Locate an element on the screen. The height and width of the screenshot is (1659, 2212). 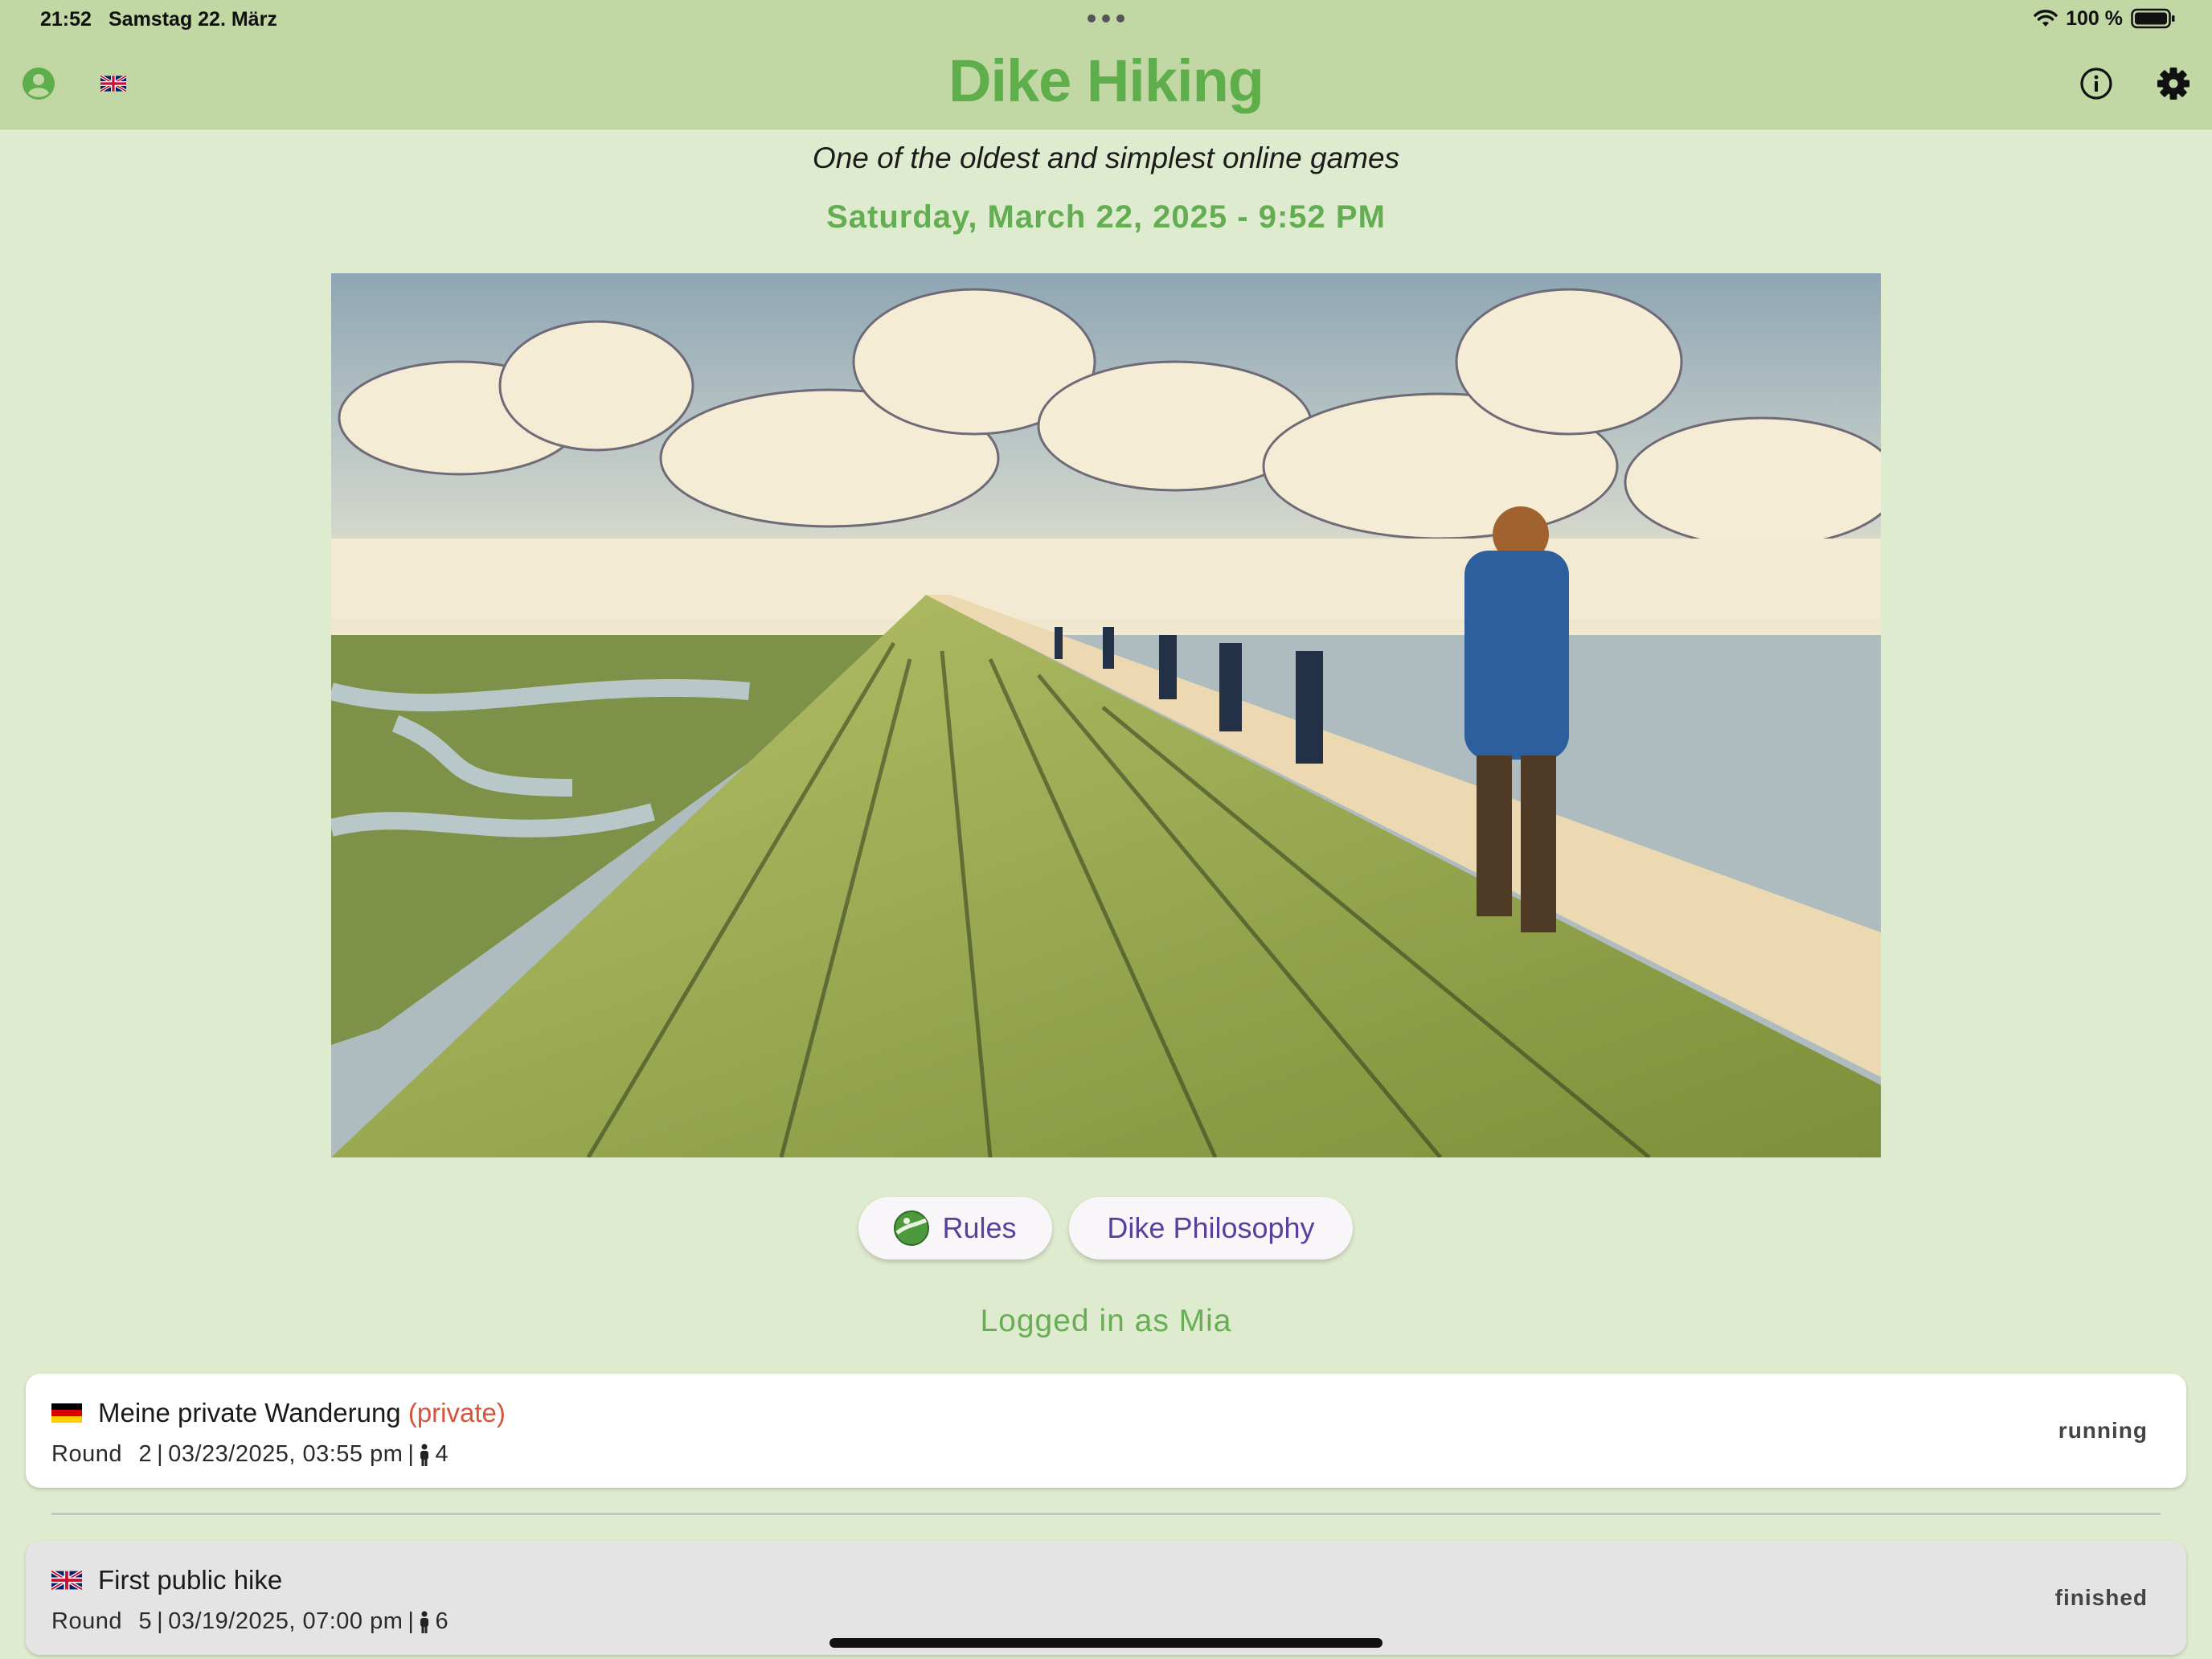
rules-logo-icon is located at coordinates (912, 1228).